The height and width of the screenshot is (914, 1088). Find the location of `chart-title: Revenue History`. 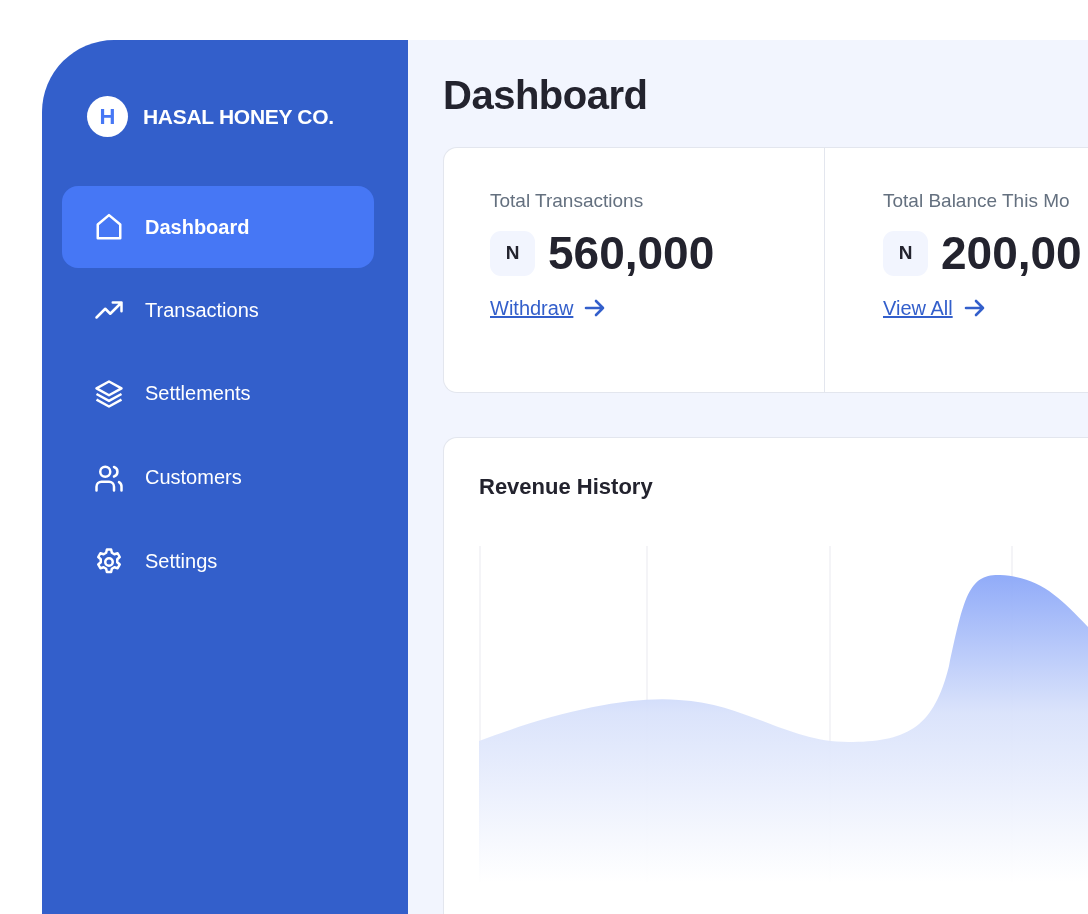

chart-title: Revenue History is located at coordinates (566, 487).